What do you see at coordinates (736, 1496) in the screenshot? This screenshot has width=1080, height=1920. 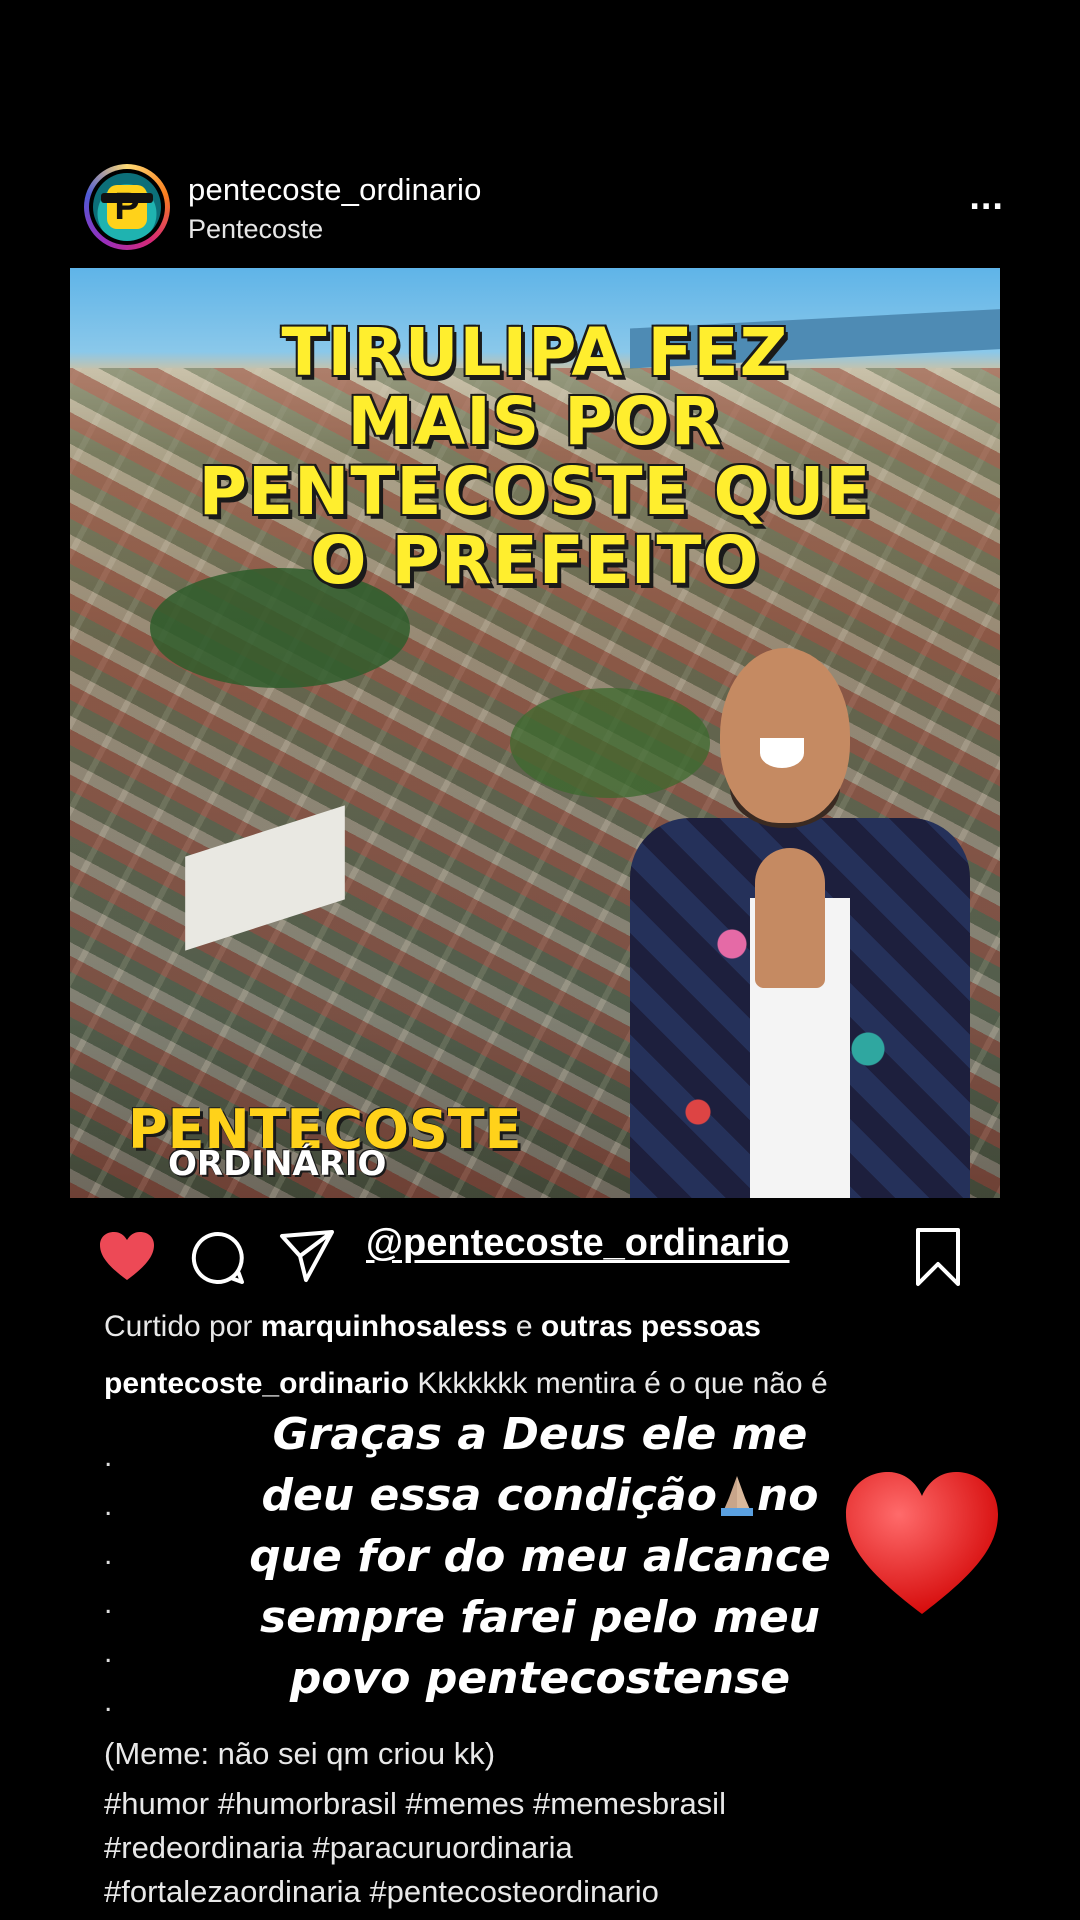 I see `praying-hands-icon` at bounding box center [736, 1496].